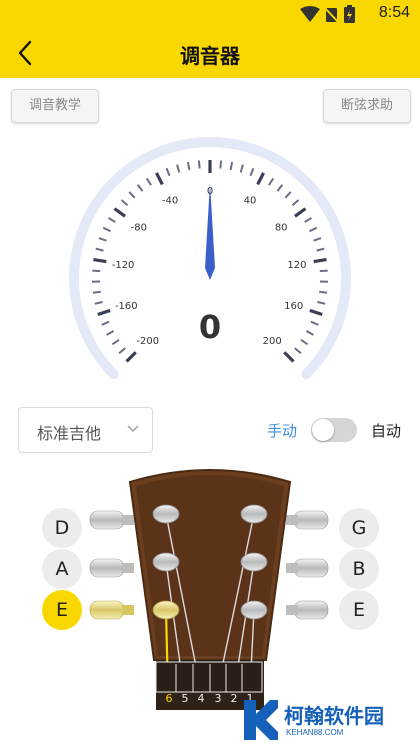 This screenshot has height=746, width=420. I want to click on watermark-url: KEHAN88.COM, so click(315, 732).